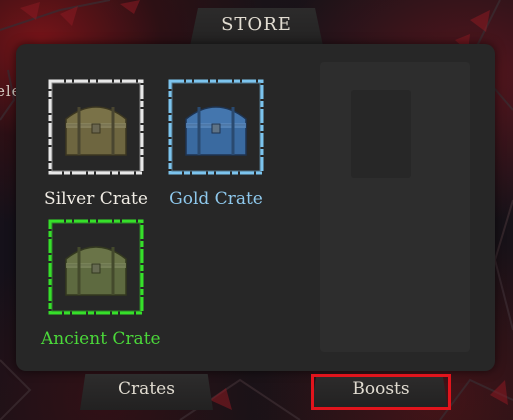 The height and width of the screenshot is (420, 513). I want to click on store-title: STORE, so click(256, 24).